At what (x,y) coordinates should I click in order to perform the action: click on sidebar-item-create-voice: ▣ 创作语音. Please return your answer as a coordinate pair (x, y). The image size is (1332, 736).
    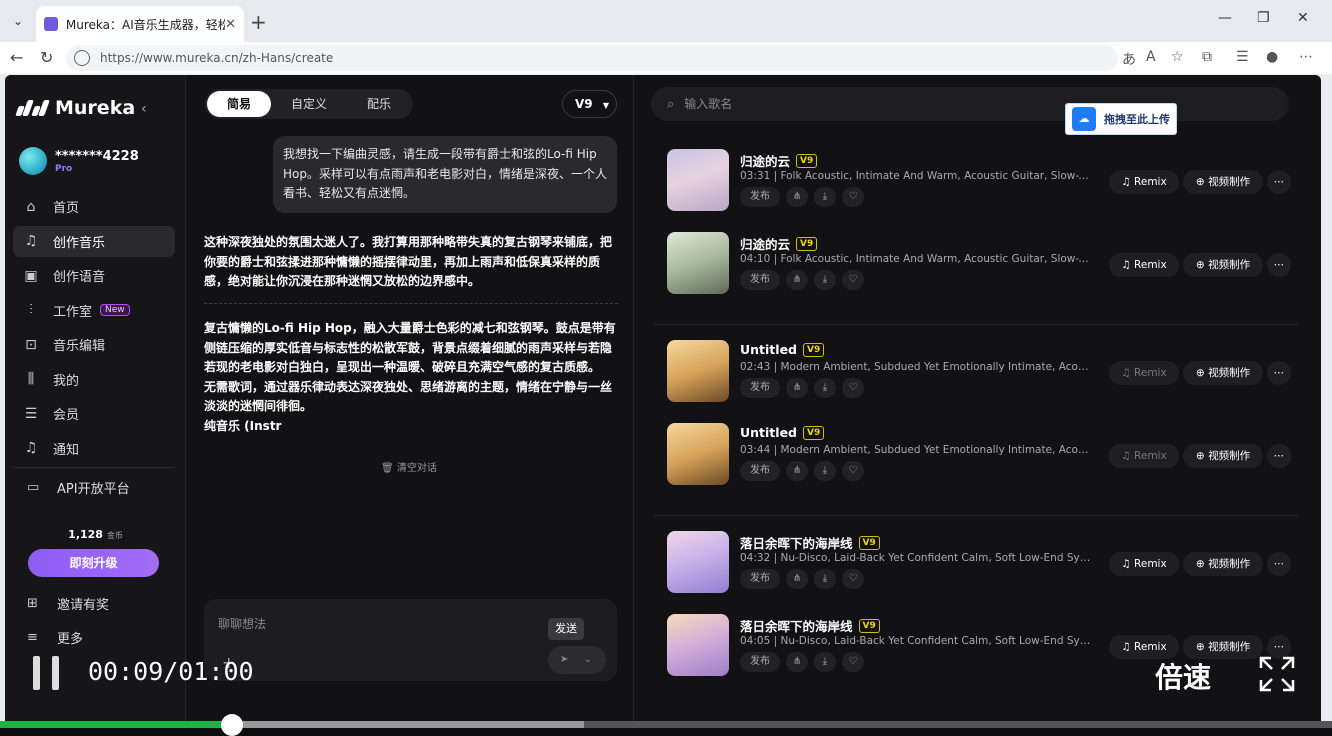
    Looking at the image, I should click on (94, 275).